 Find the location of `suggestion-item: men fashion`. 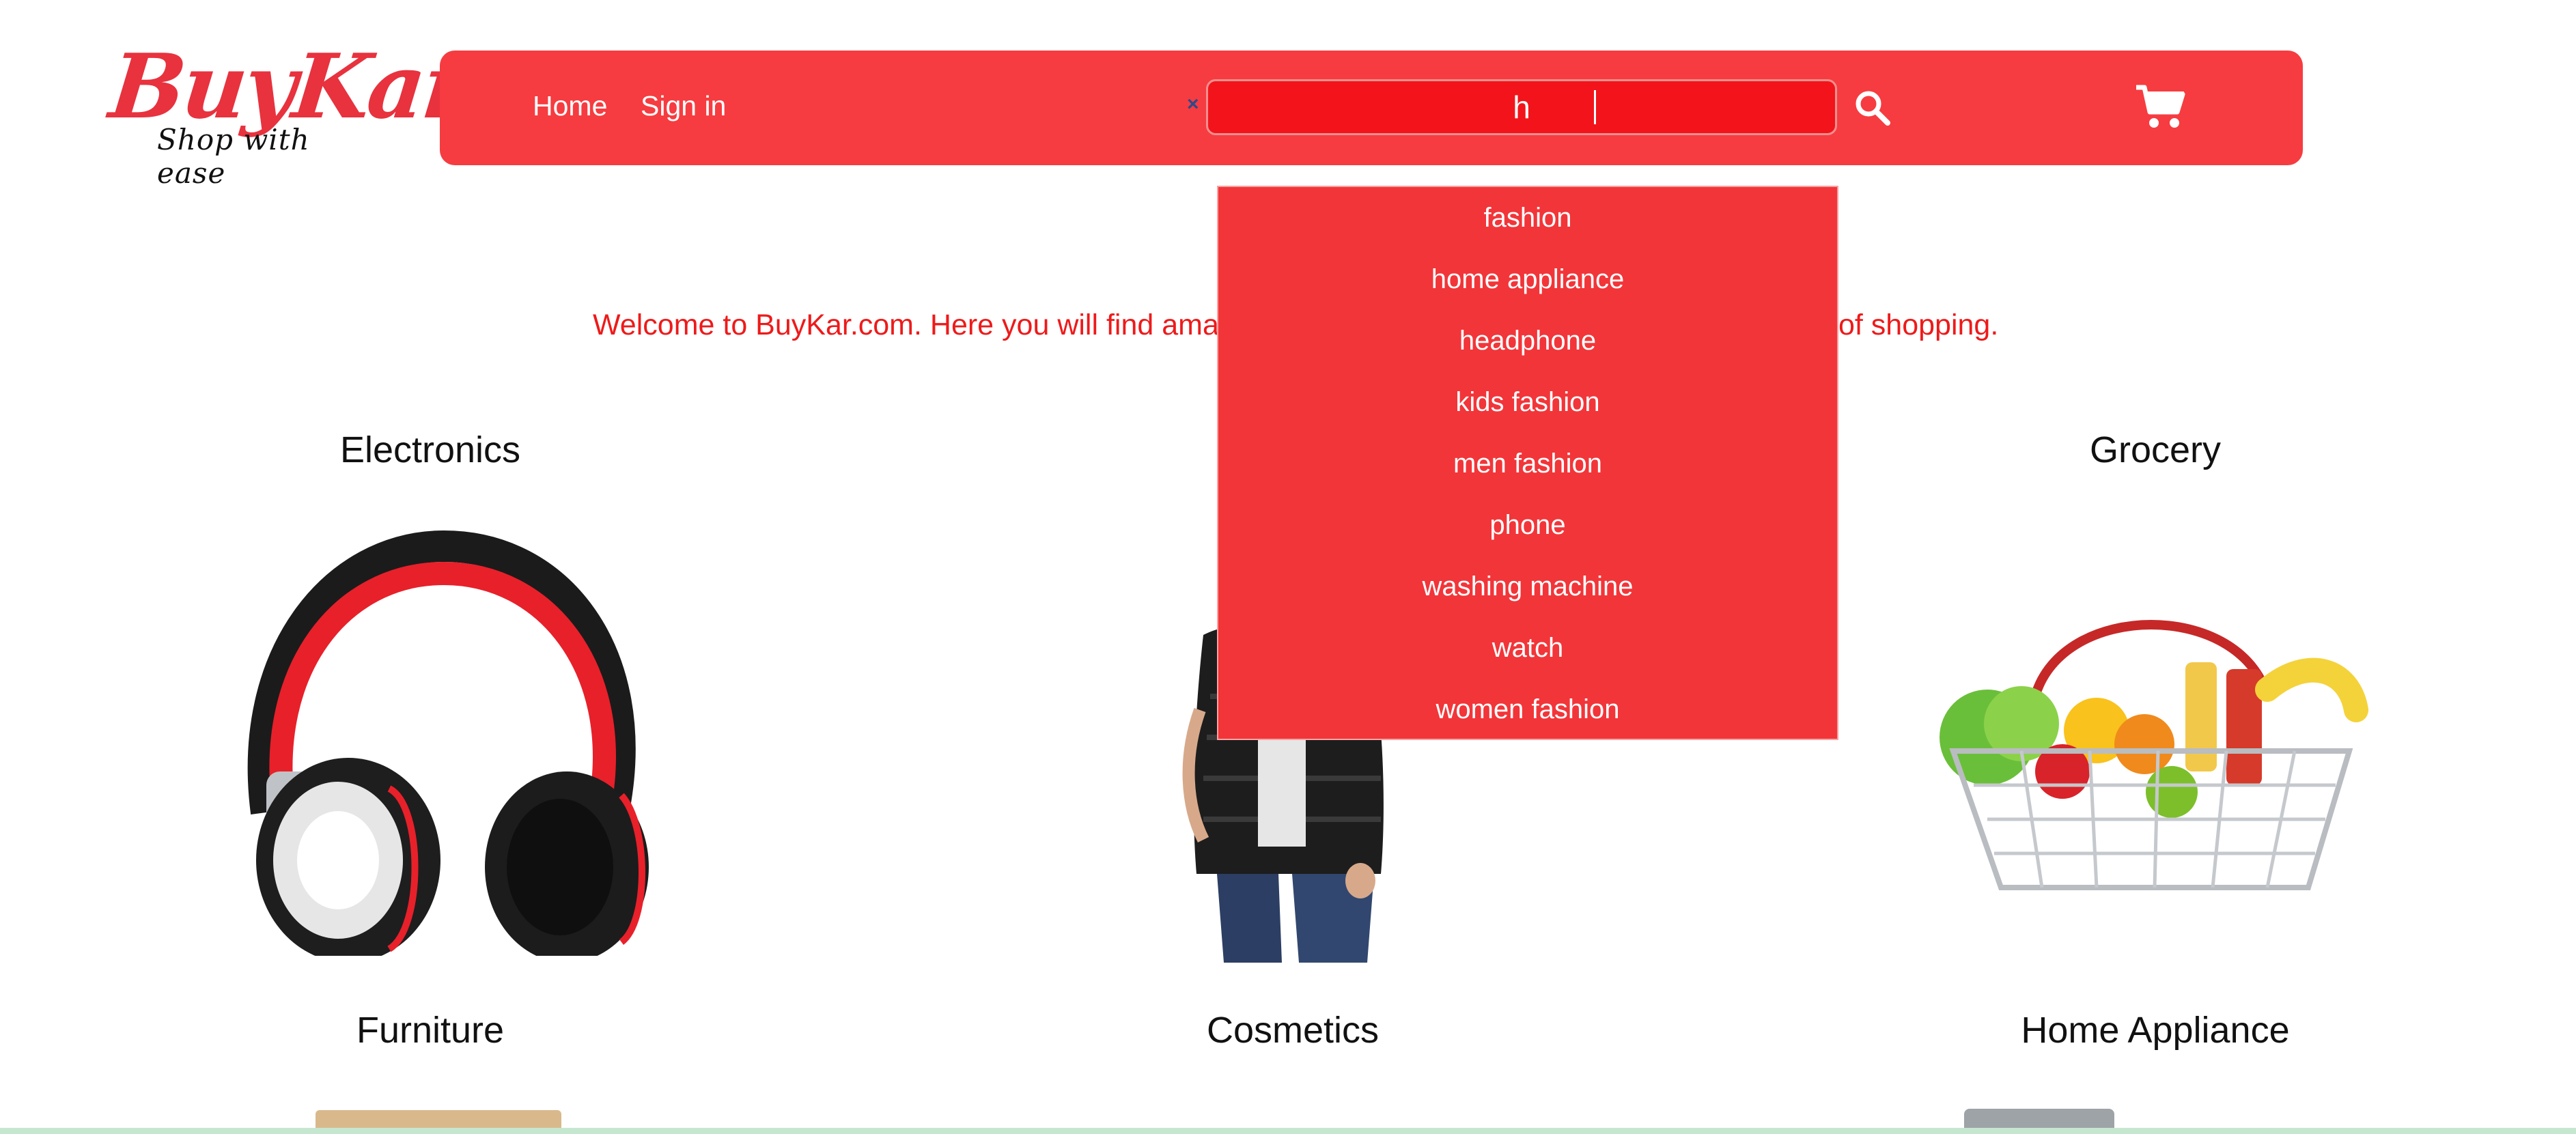

suggestion-item: men fashion is located at coordinates (1527, 463).